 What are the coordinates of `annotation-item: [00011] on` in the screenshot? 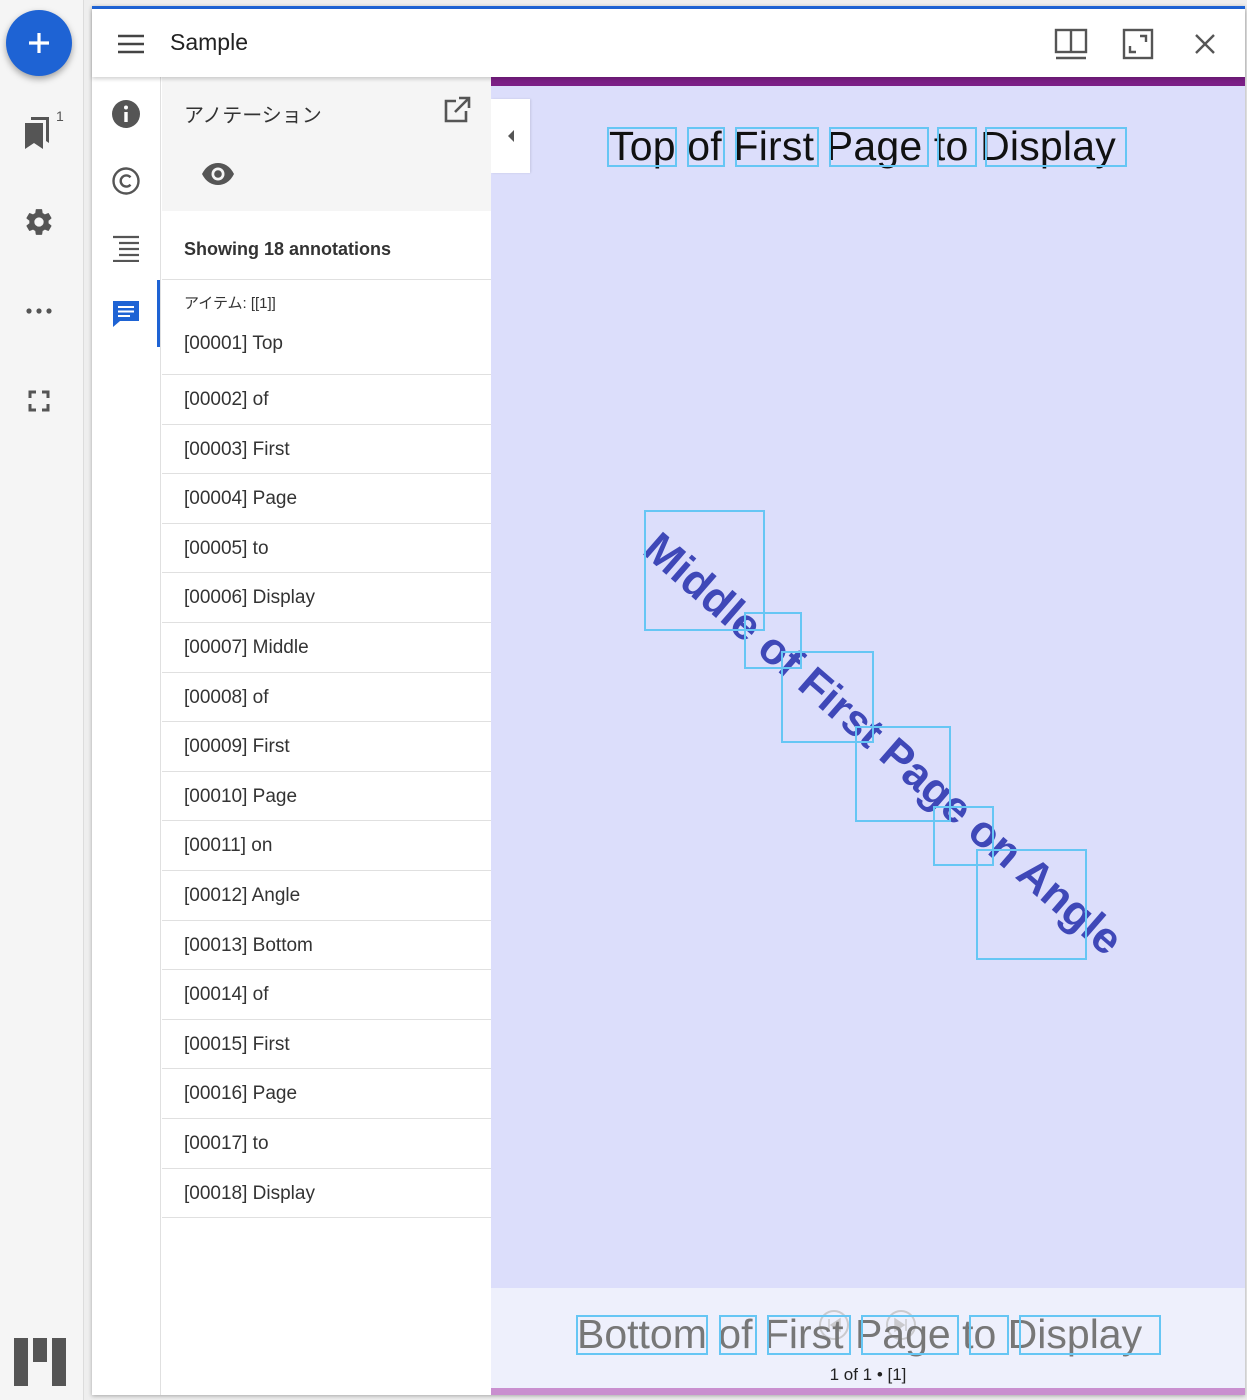 It's located at (326, 846).